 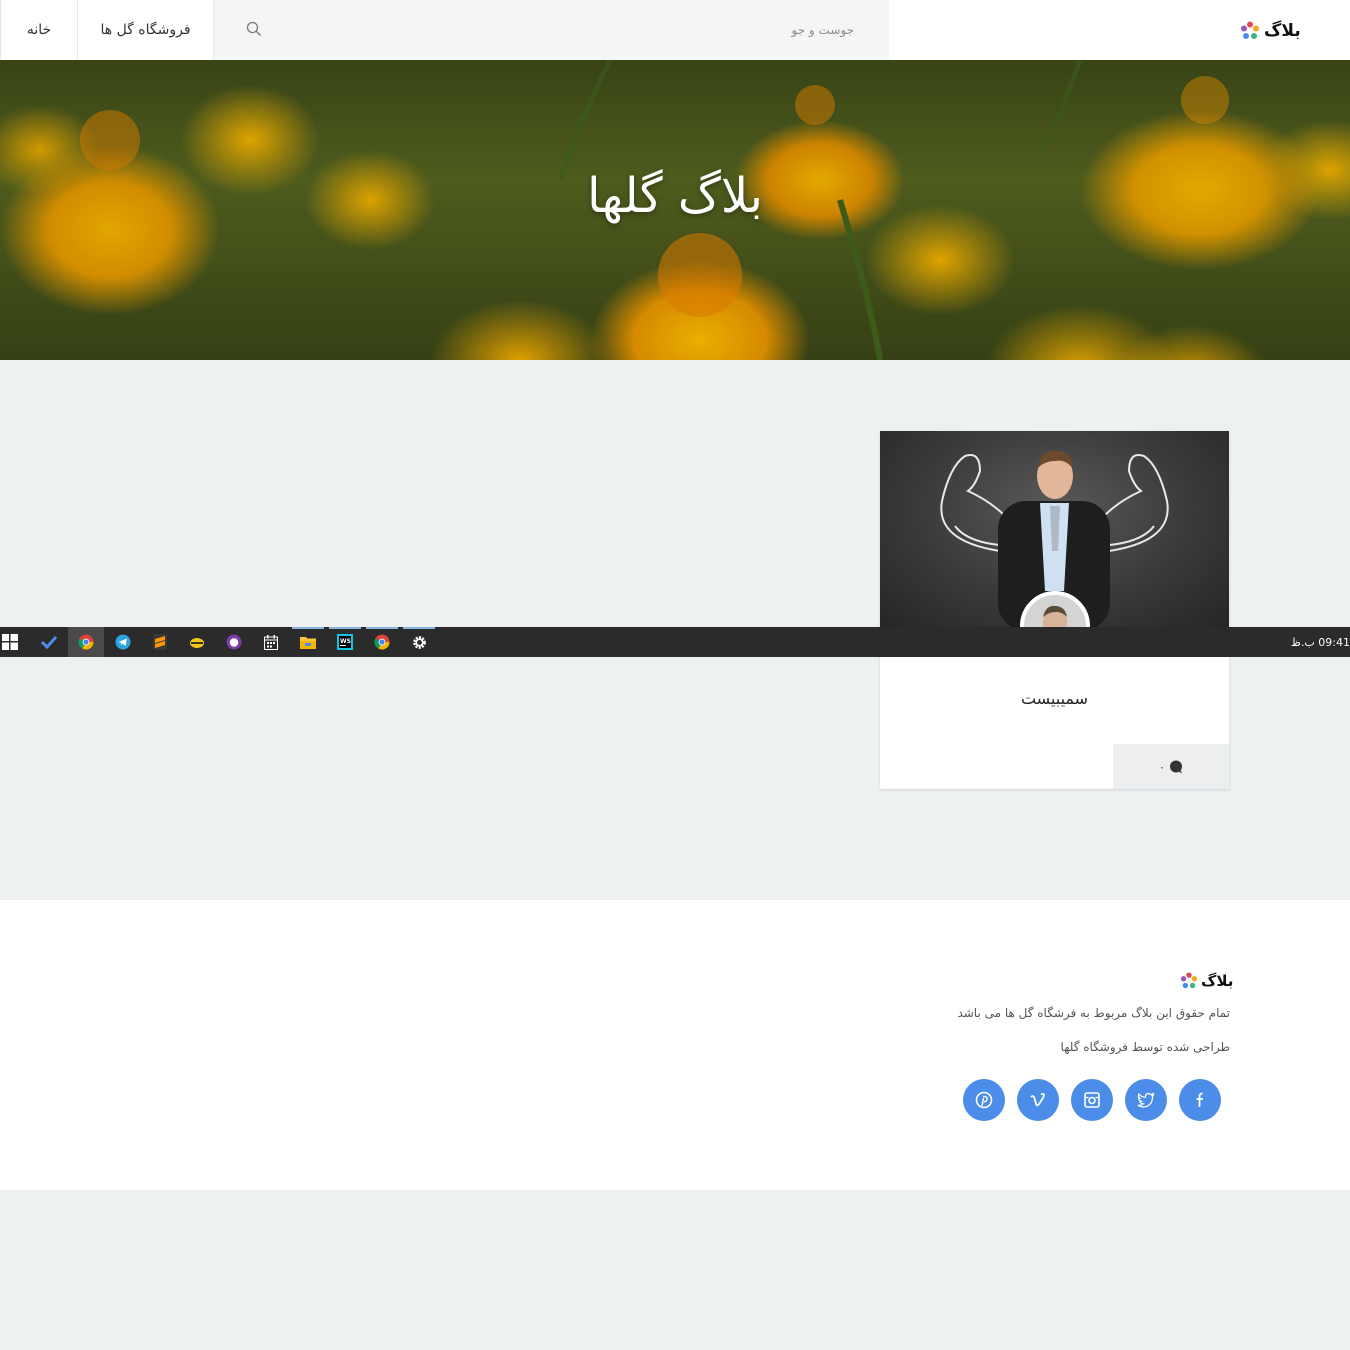 I want to click on footer-brand-logo: بلاگ, so click(x=1206, y=981).